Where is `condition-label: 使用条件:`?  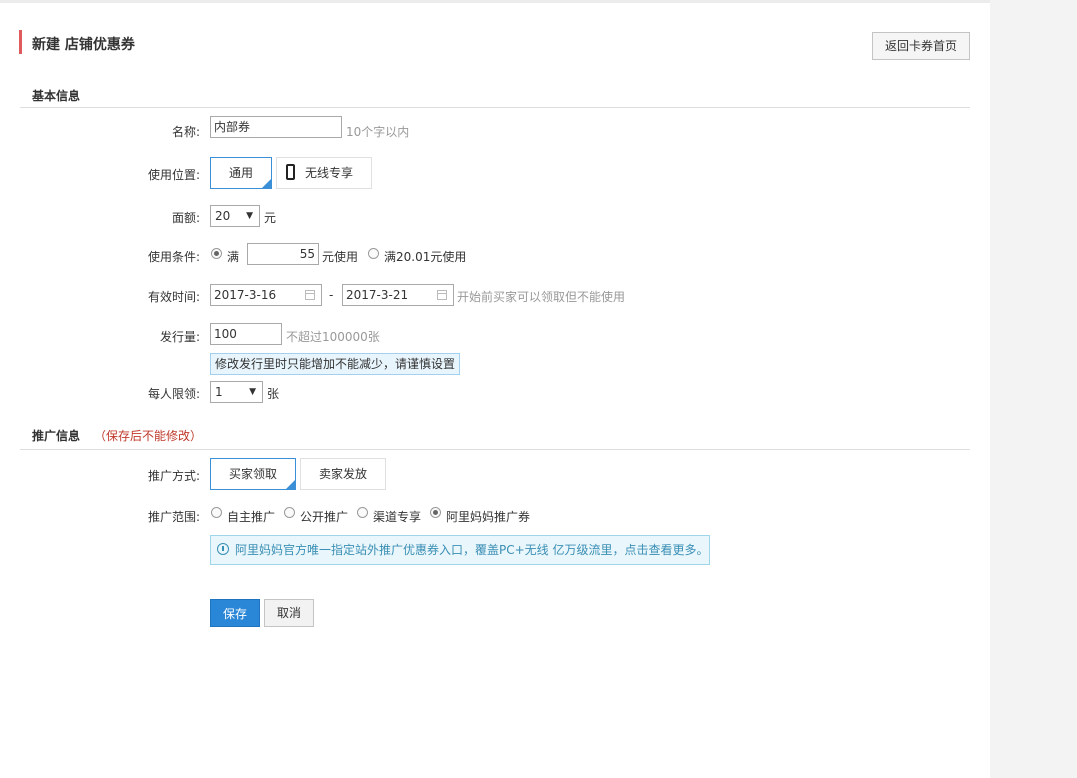 condition-label: 使用条件: is located at coordinates (173, 257).